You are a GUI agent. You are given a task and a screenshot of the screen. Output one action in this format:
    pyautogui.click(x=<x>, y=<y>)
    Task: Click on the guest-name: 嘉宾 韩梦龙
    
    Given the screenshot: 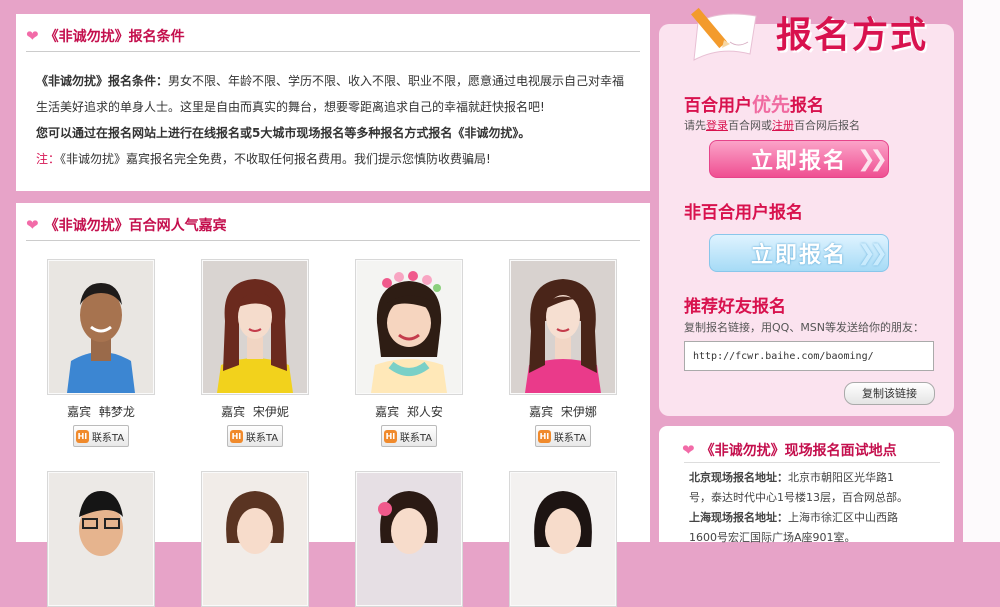 What is the action you would take?
    pyautogui.click(x=101, y=411)
    